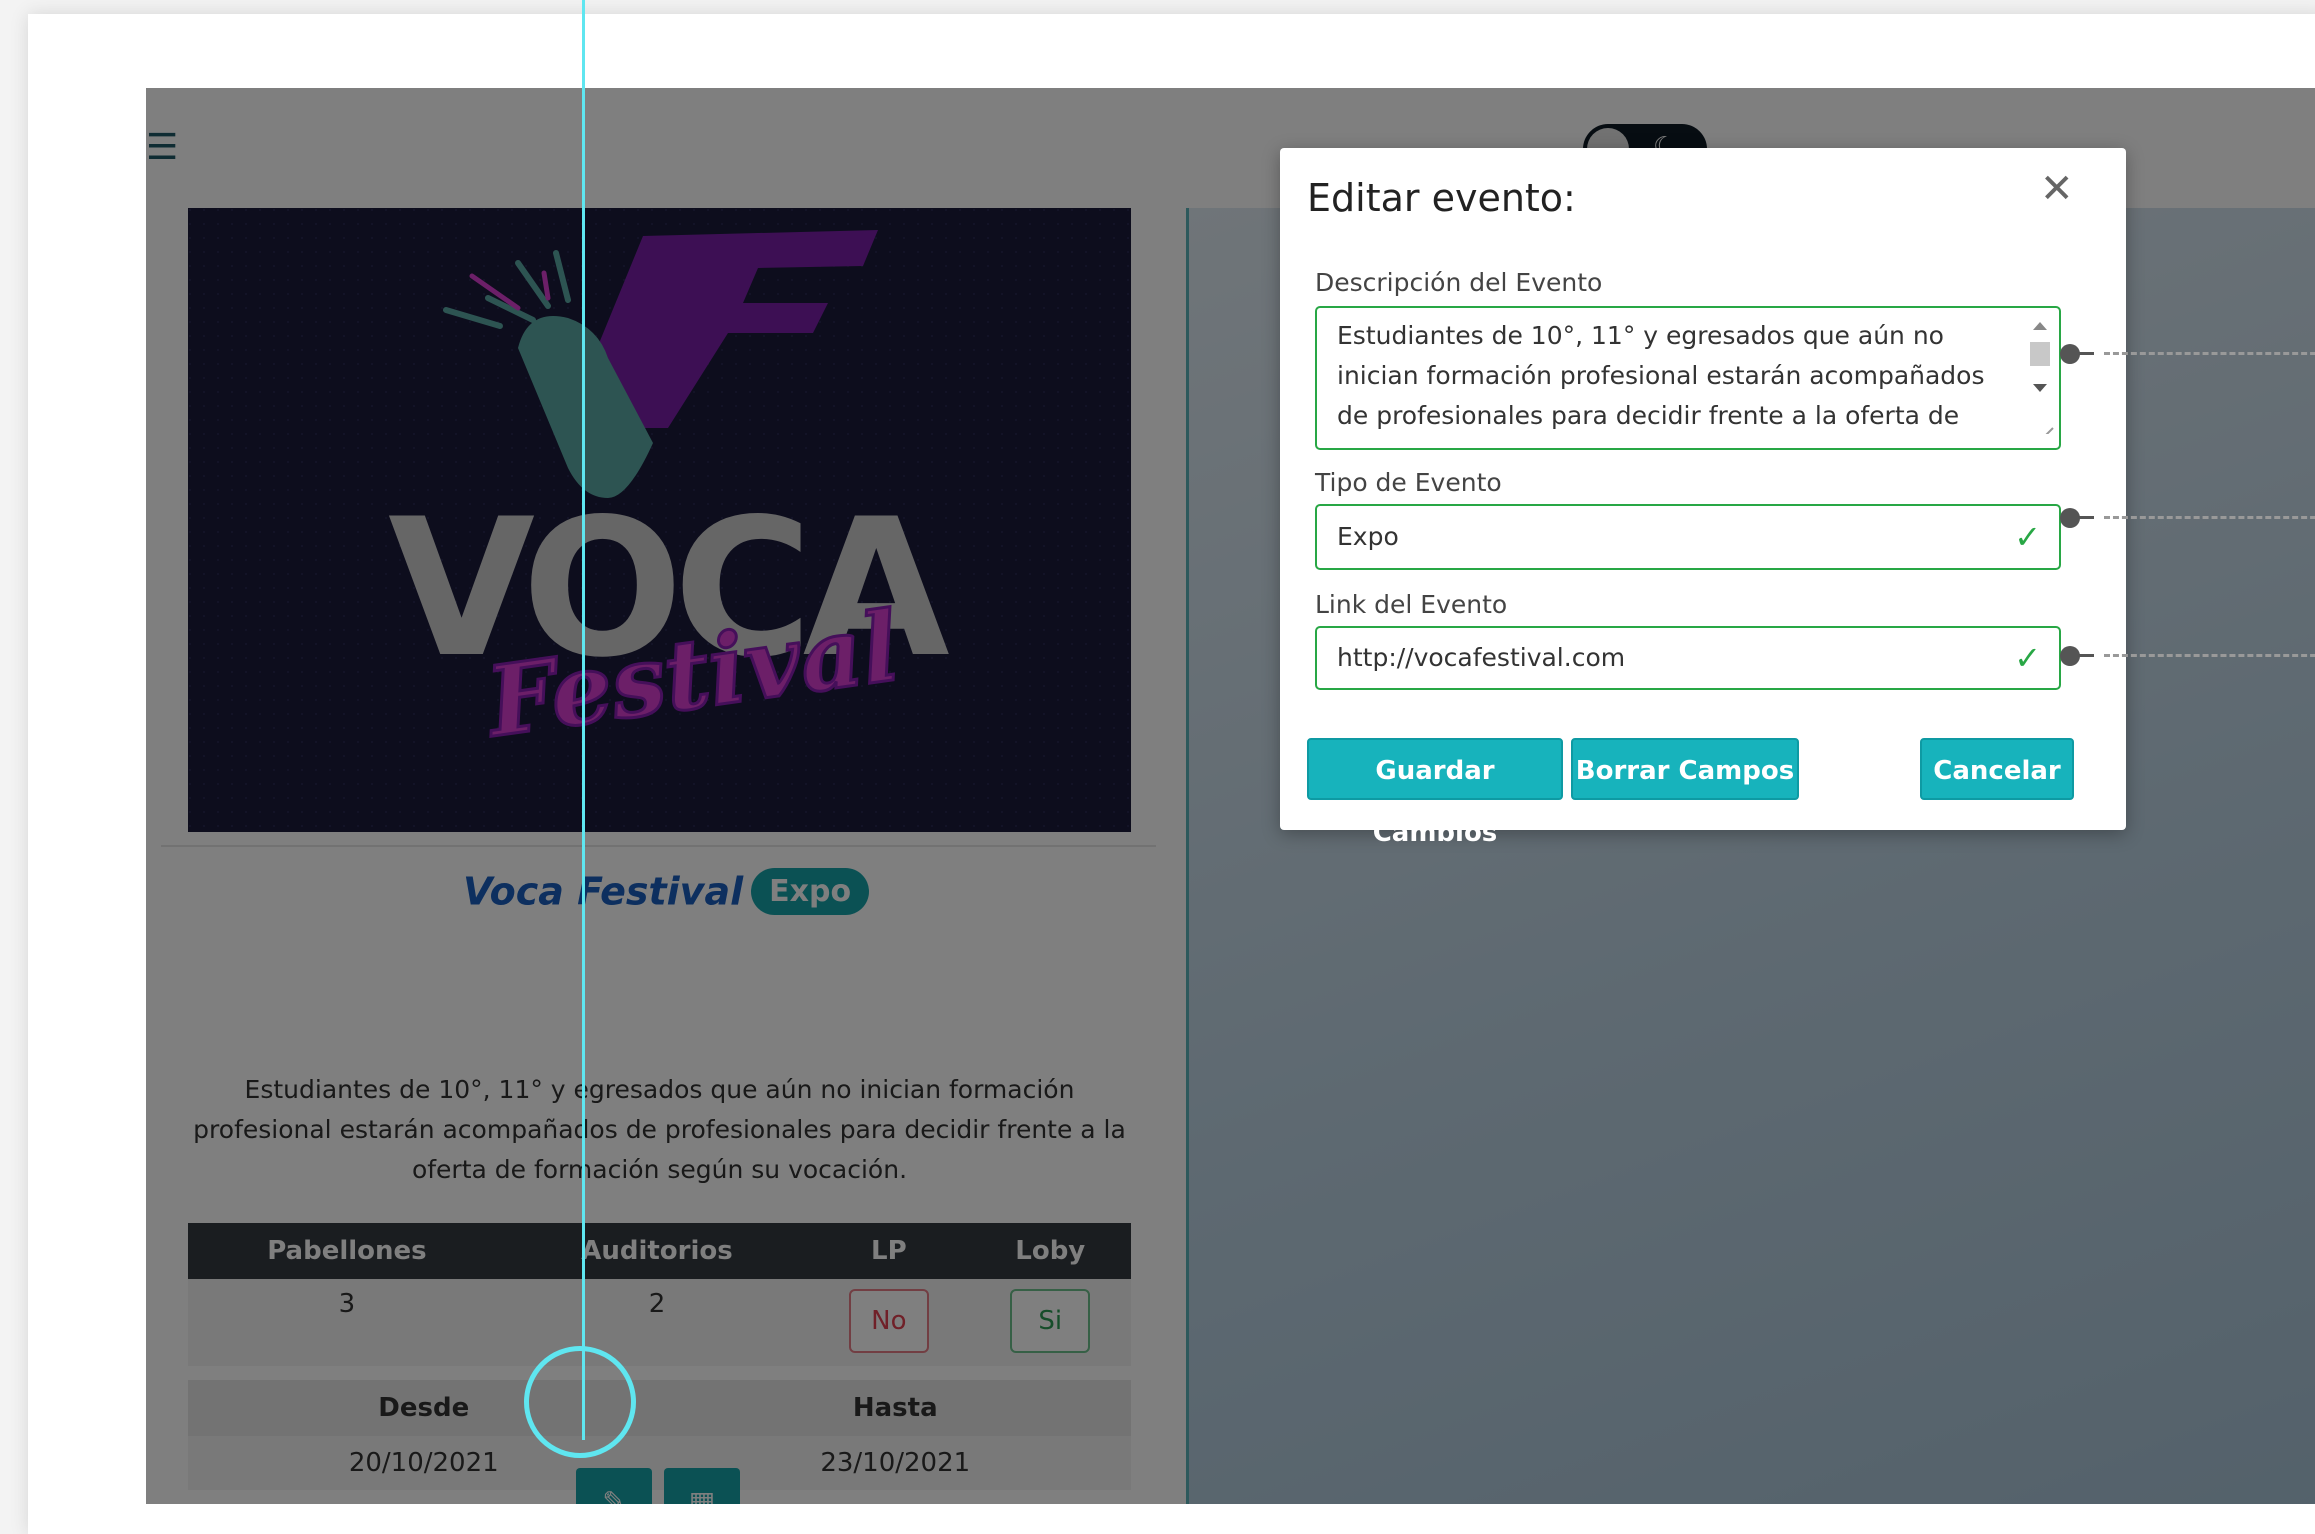 This screenshot has height=1534, width=2315. I want to click on modal-title: Editar evento:, so click(1441, 198).